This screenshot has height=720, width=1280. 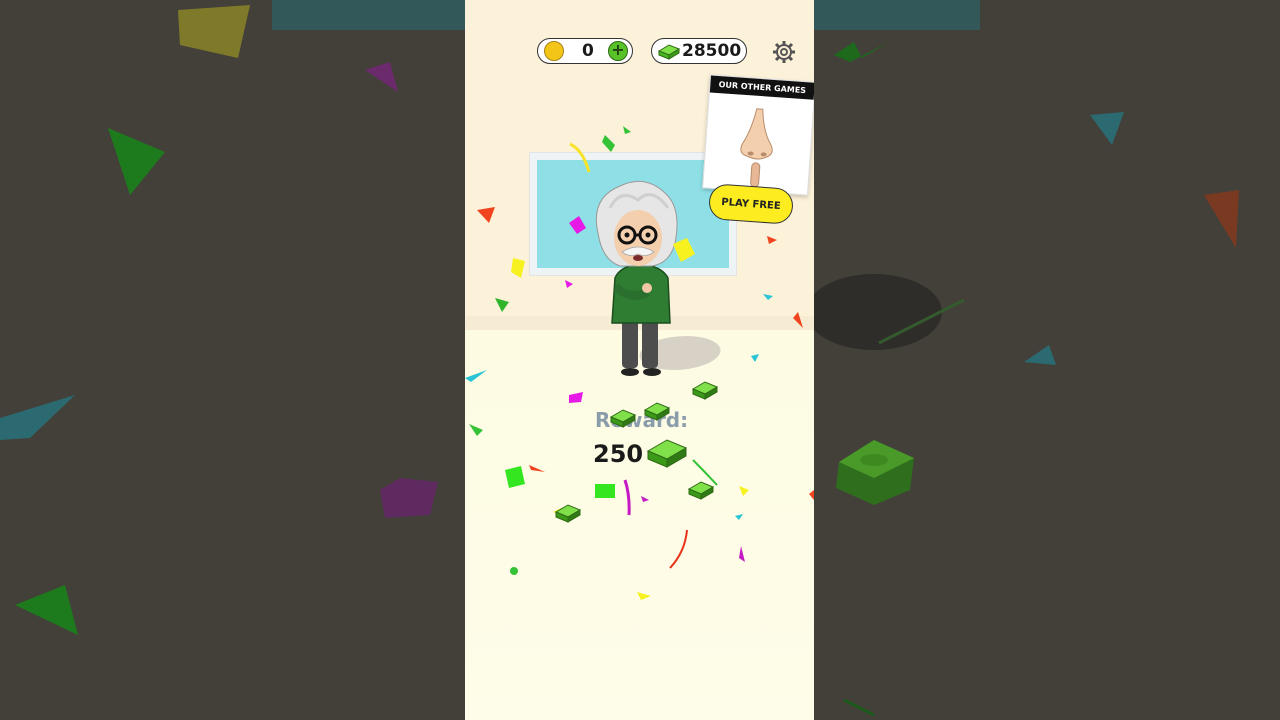 What do you see at coordinates (636, 452) in the screenshot?
I see `flying-cash-layer` at bounding box center [636, 452].